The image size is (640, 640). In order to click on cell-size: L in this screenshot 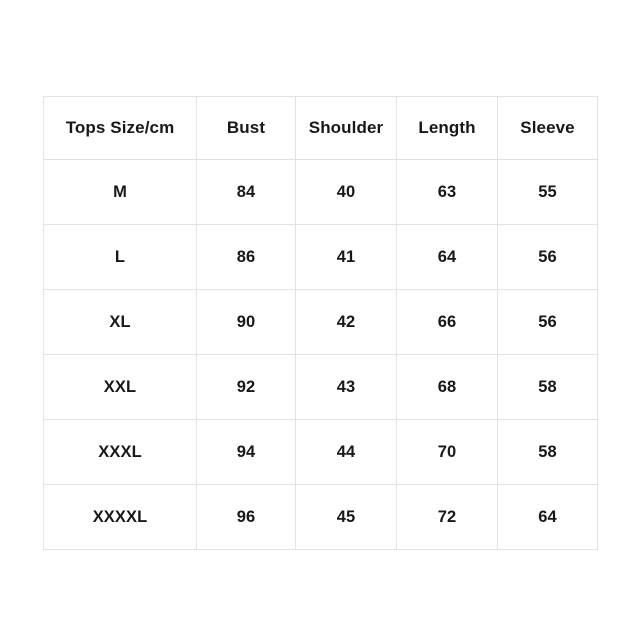, I will do `click(120, 257)`.